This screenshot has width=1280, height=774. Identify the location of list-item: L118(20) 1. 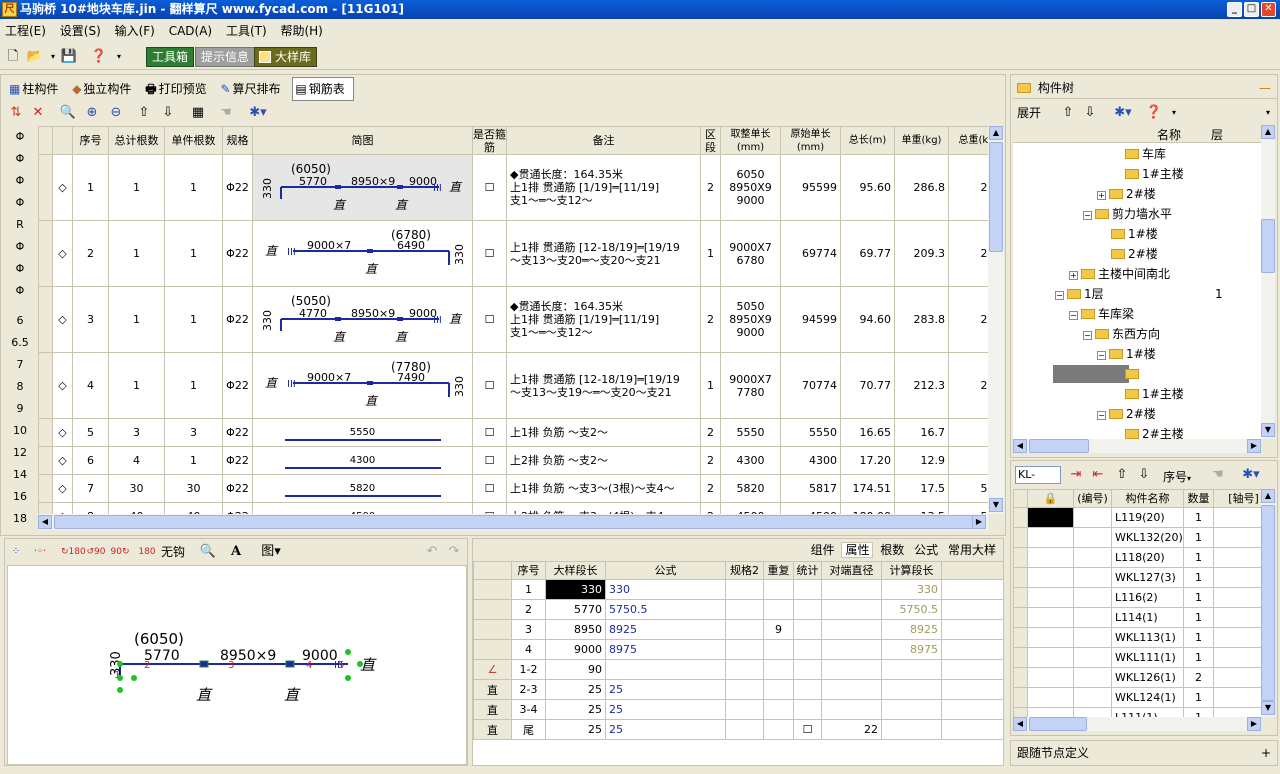
(1137, 557).